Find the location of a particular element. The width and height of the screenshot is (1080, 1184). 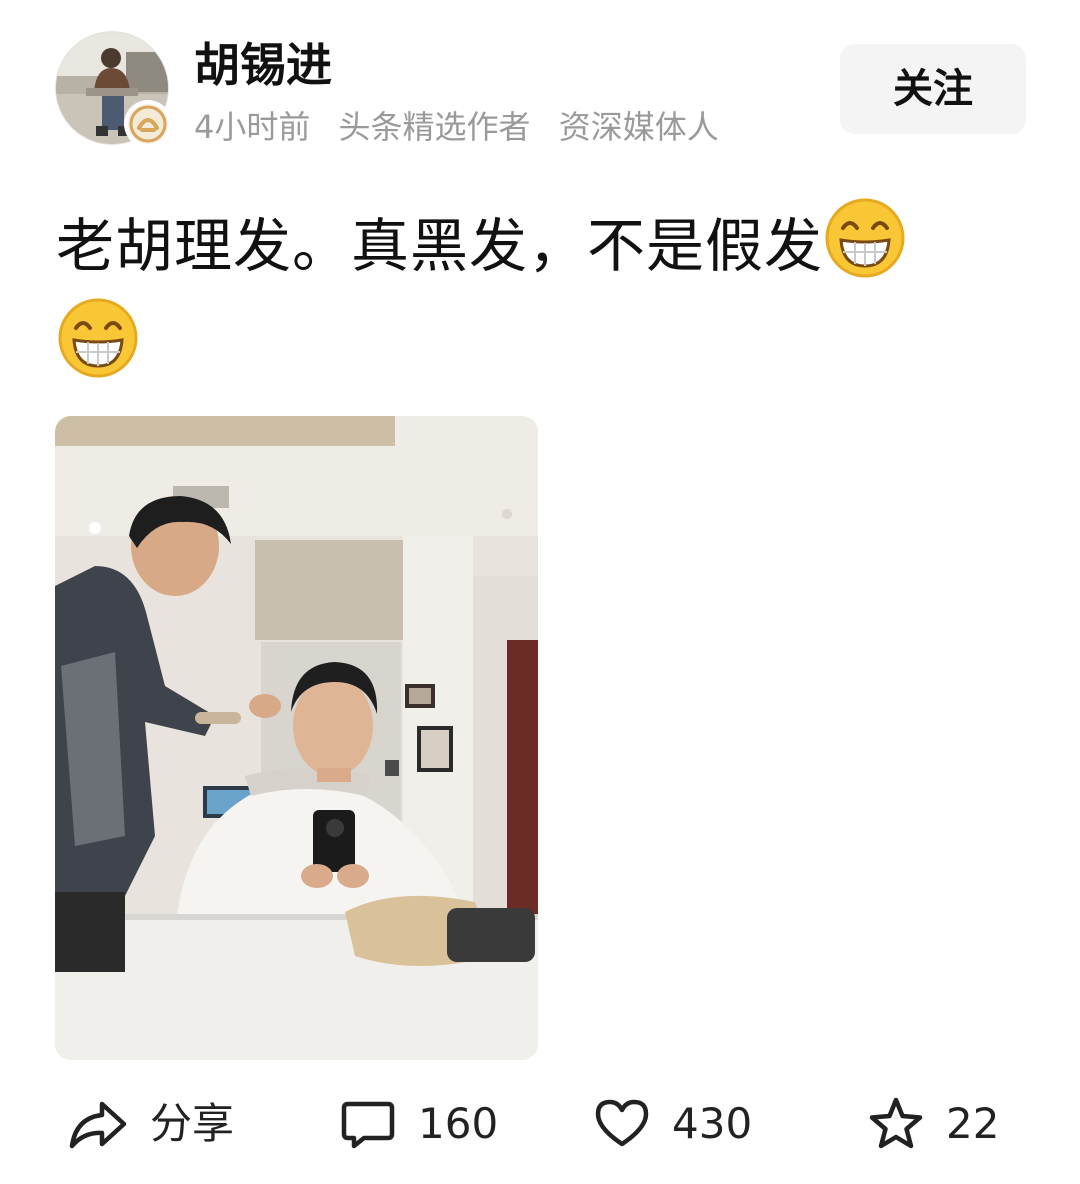

comment-icon is located at coordinates (368, 1124).